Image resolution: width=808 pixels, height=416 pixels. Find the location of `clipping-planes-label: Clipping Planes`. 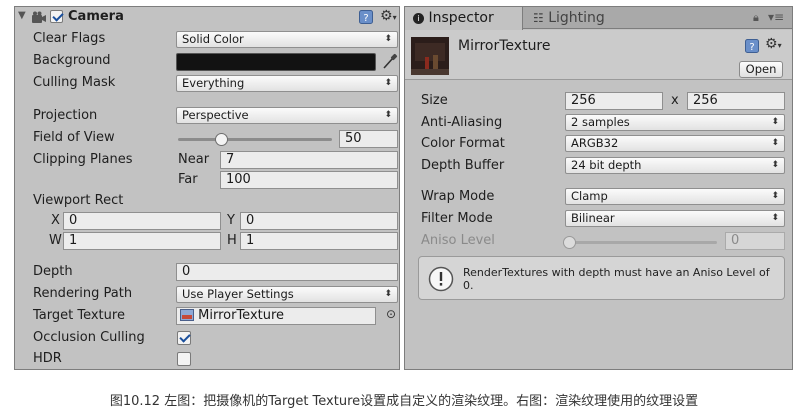

clipping-planes-label: Clipping Planes is located at coordinates (83, 159).